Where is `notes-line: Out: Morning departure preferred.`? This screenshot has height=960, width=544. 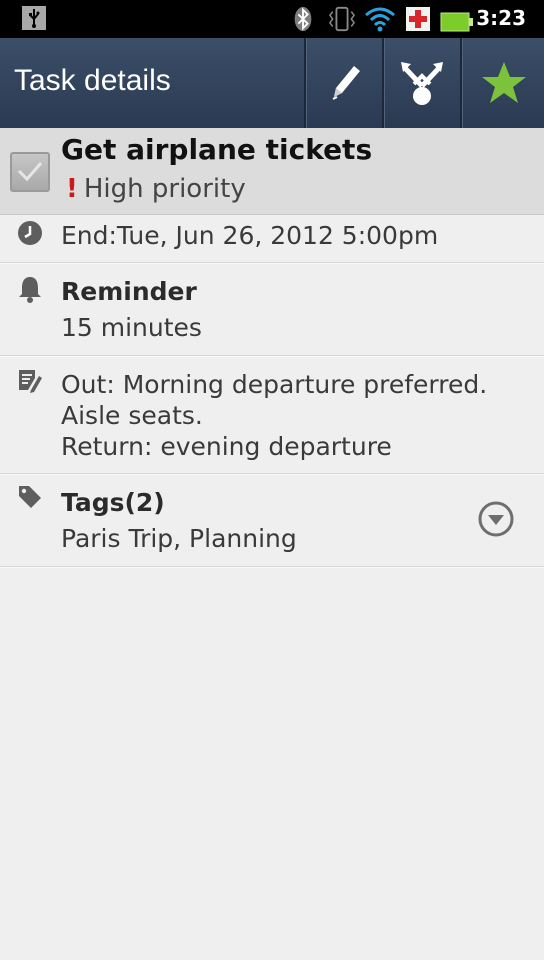
notes-line: Out: Morning departure preferred. is located at coordinates (274, 384).